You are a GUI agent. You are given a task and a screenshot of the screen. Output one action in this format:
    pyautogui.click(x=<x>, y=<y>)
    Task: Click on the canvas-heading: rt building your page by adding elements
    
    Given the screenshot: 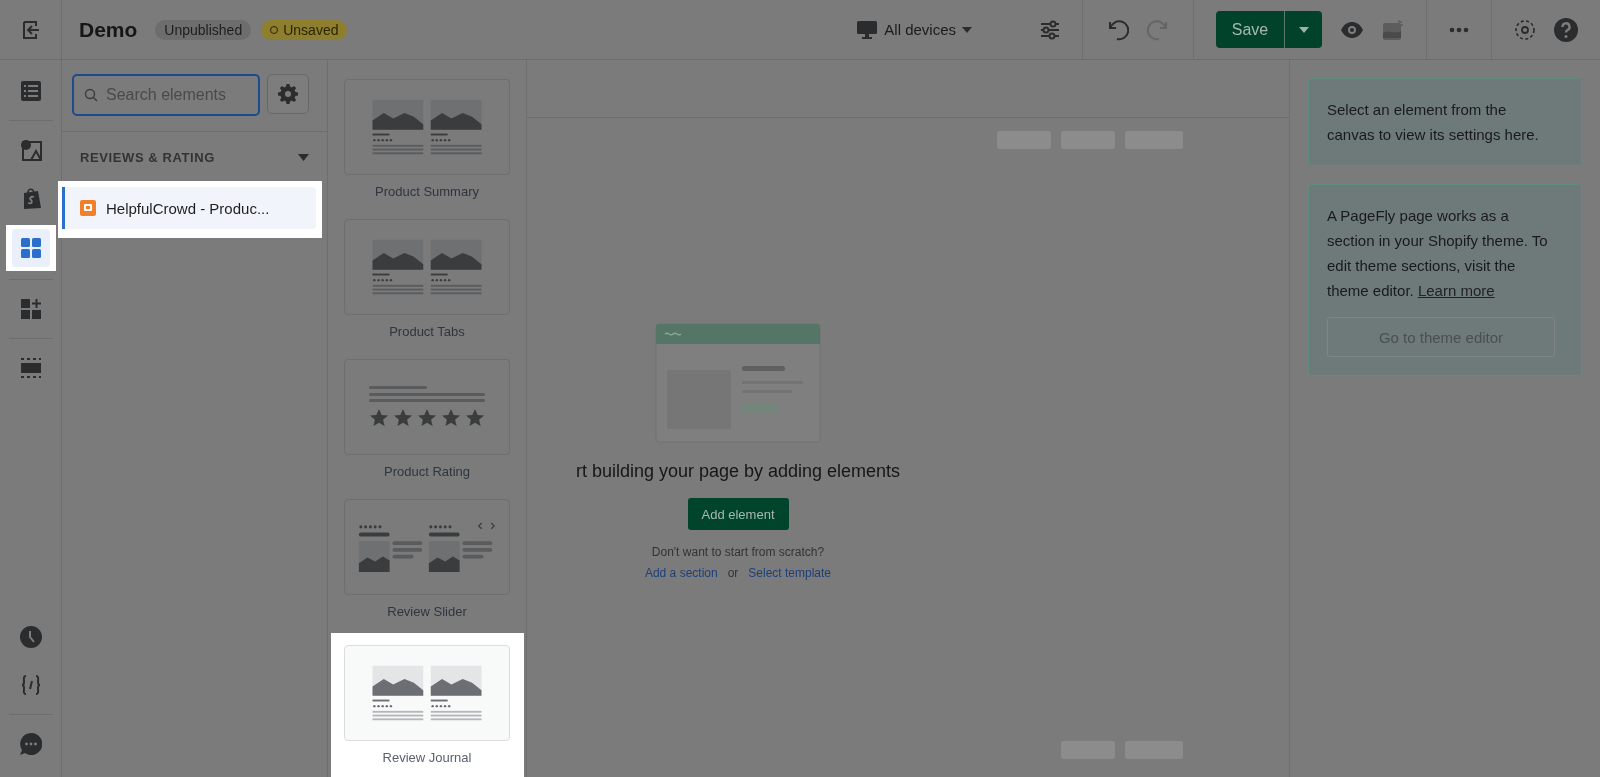 What is the action you would take?
    pyautogui.click(x=738, y=471)
    